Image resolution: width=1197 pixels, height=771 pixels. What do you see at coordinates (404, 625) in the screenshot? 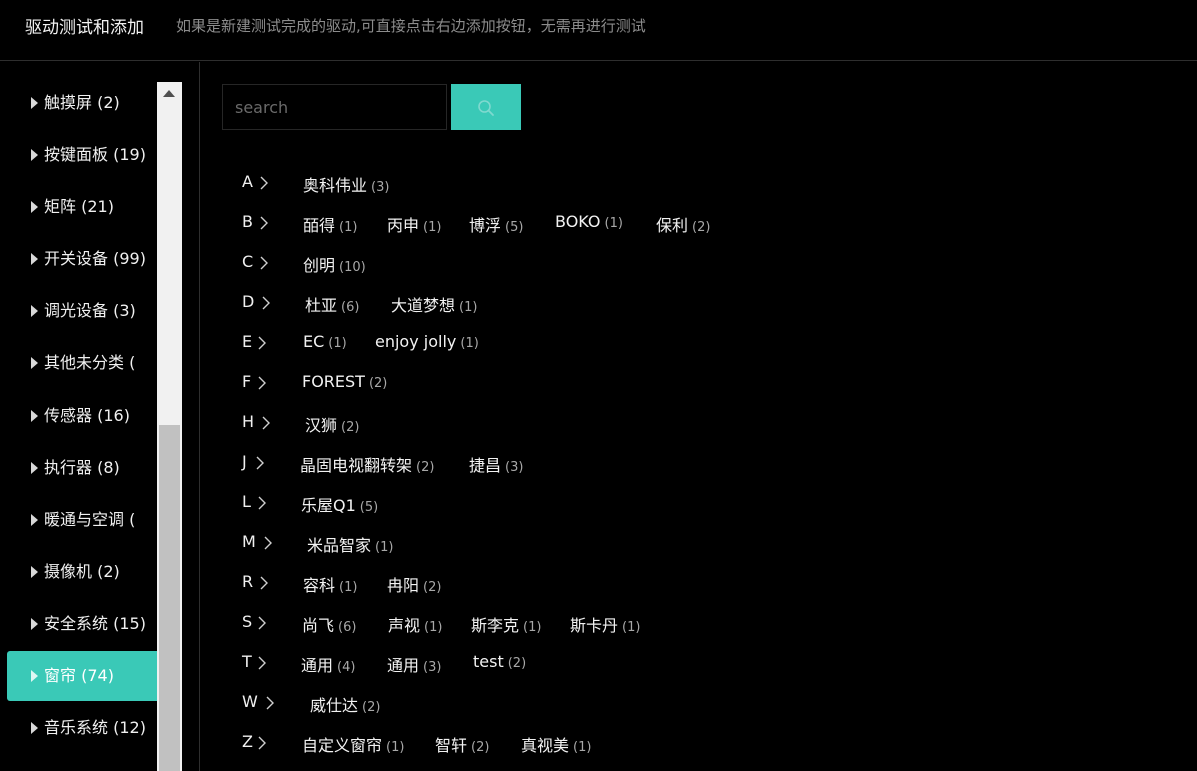
I see `brand-name: 声视` at bounding box center [404, 625].